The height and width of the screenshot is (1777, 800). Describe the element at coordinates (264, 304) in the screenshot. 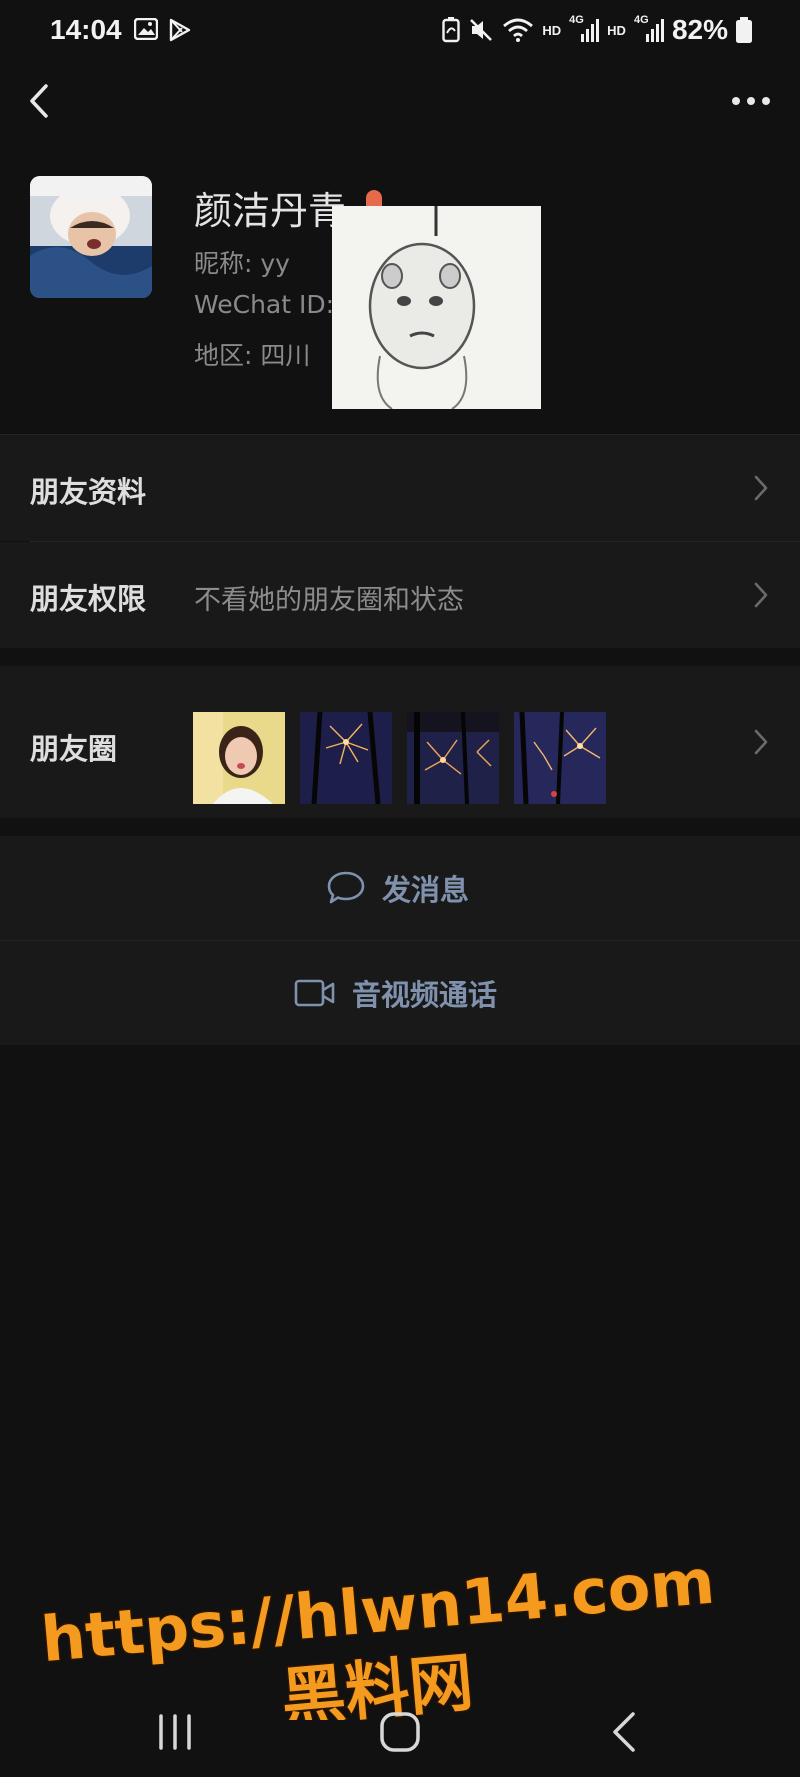

I see `wechat-id-text: WeChat ID:` at that location.